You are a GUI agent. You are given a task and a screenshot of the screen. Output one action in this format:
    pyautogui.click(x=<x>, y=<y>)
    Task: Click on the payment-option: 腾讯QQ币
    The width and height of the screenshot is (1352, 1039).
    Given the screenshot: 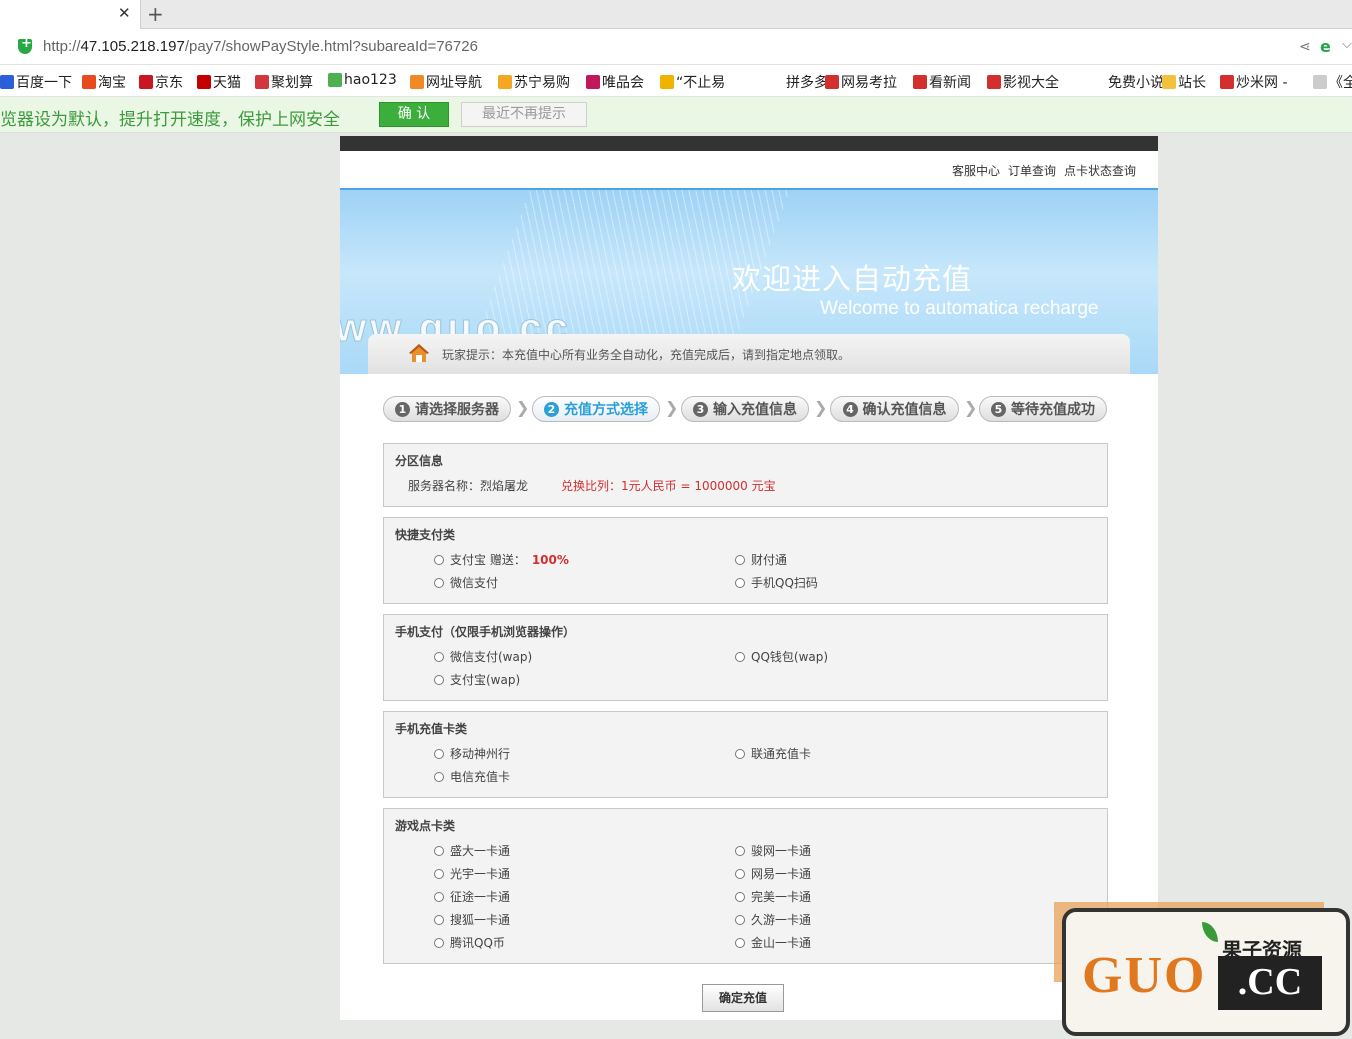 What is the action you would take?
    pyautogui.click(x=469, y=942)
    